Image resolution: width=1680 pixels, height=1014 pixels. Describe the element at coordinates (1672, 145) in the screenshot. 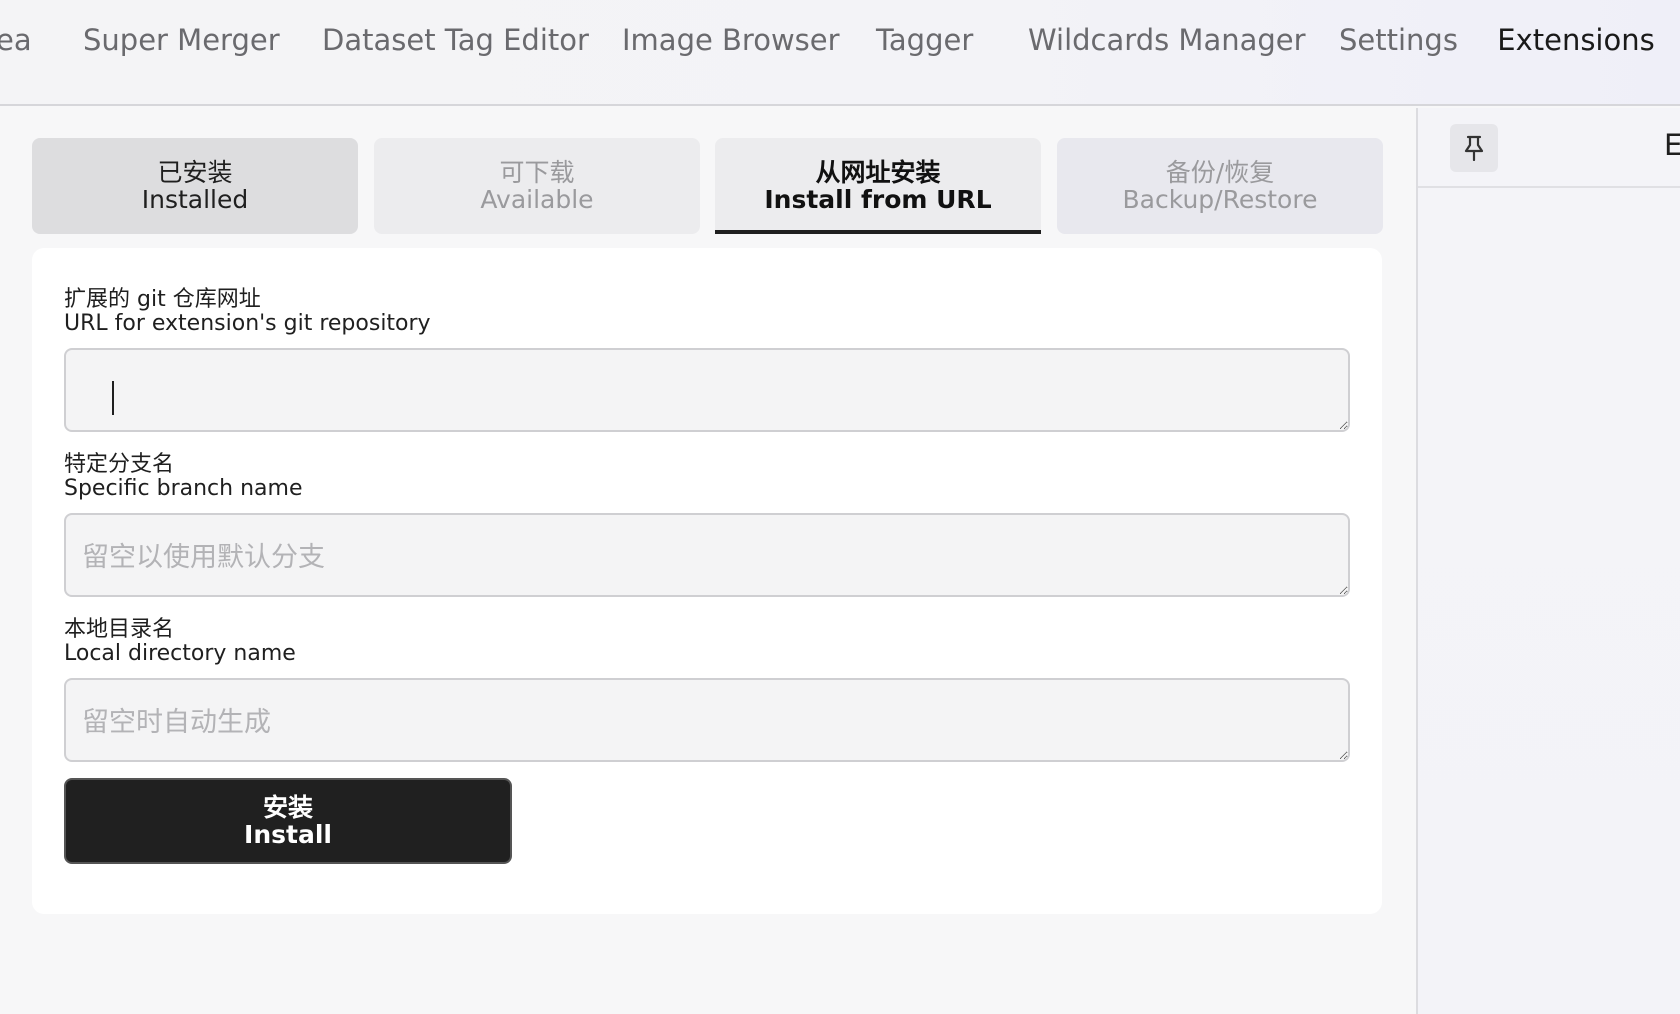

I see `sidebar-title: E` at that location.